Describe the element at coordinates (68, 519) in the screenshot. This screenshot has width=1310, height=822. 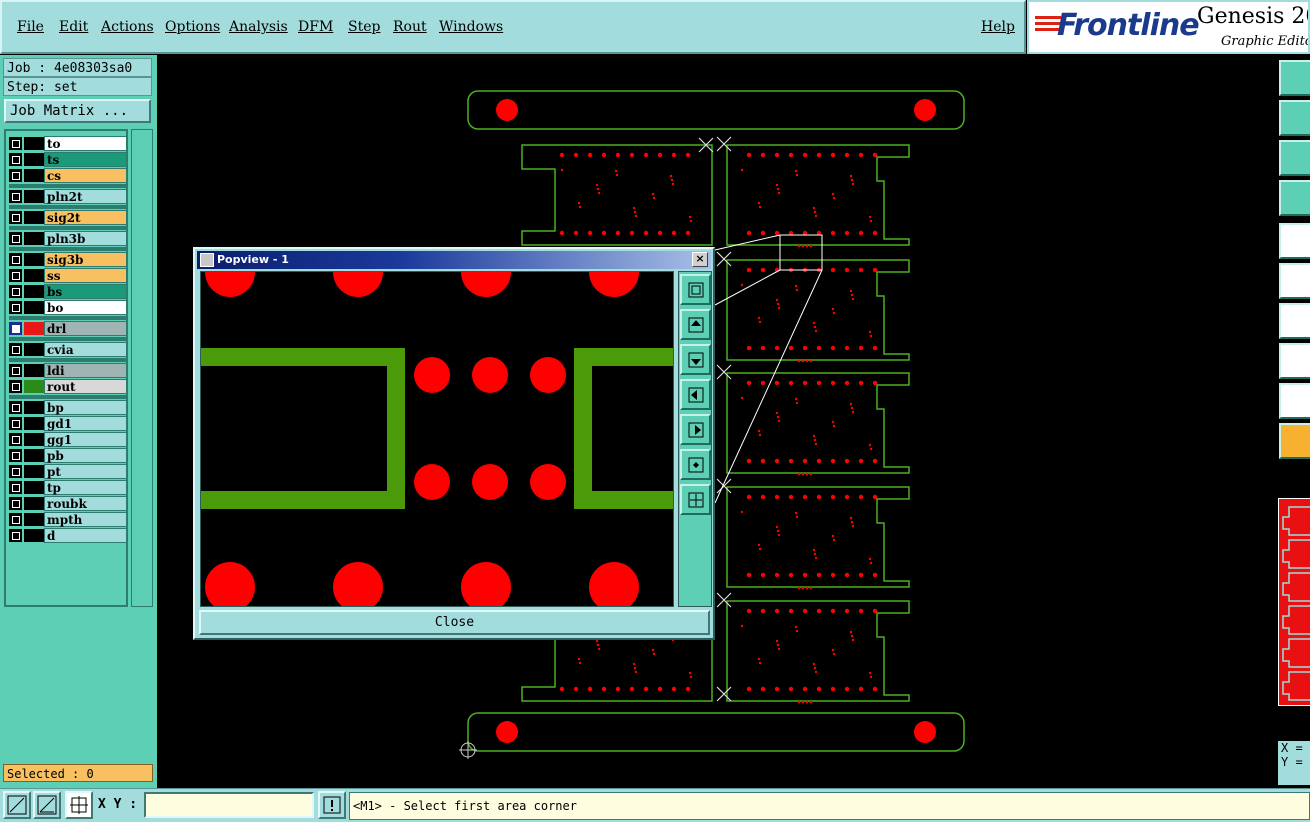
I see `layer-row-mpth: mpth` at that location.